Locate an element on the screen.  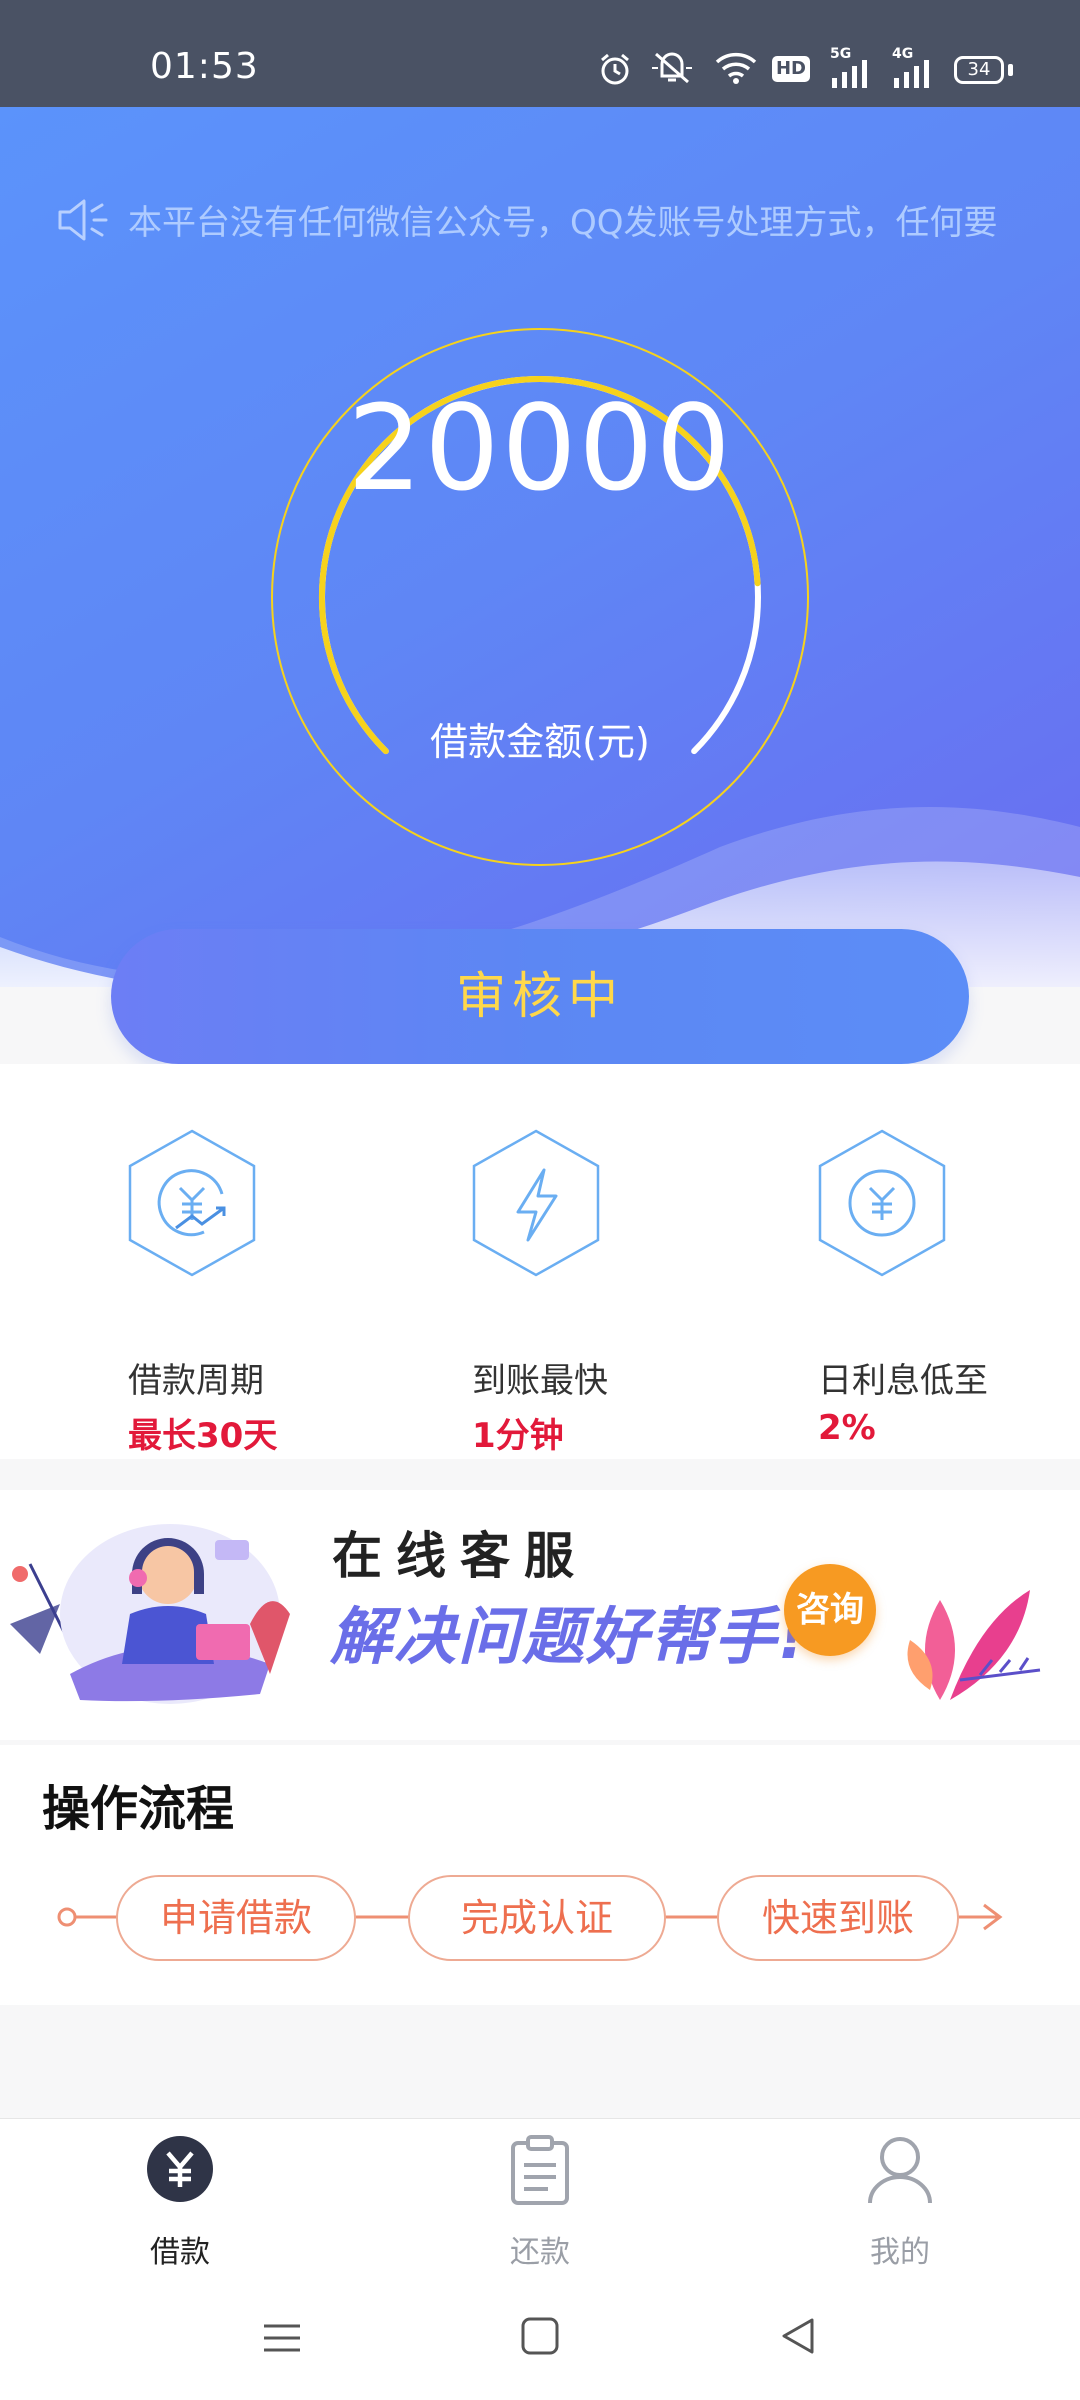
menu-icon is located at coordinates (282, 2338).